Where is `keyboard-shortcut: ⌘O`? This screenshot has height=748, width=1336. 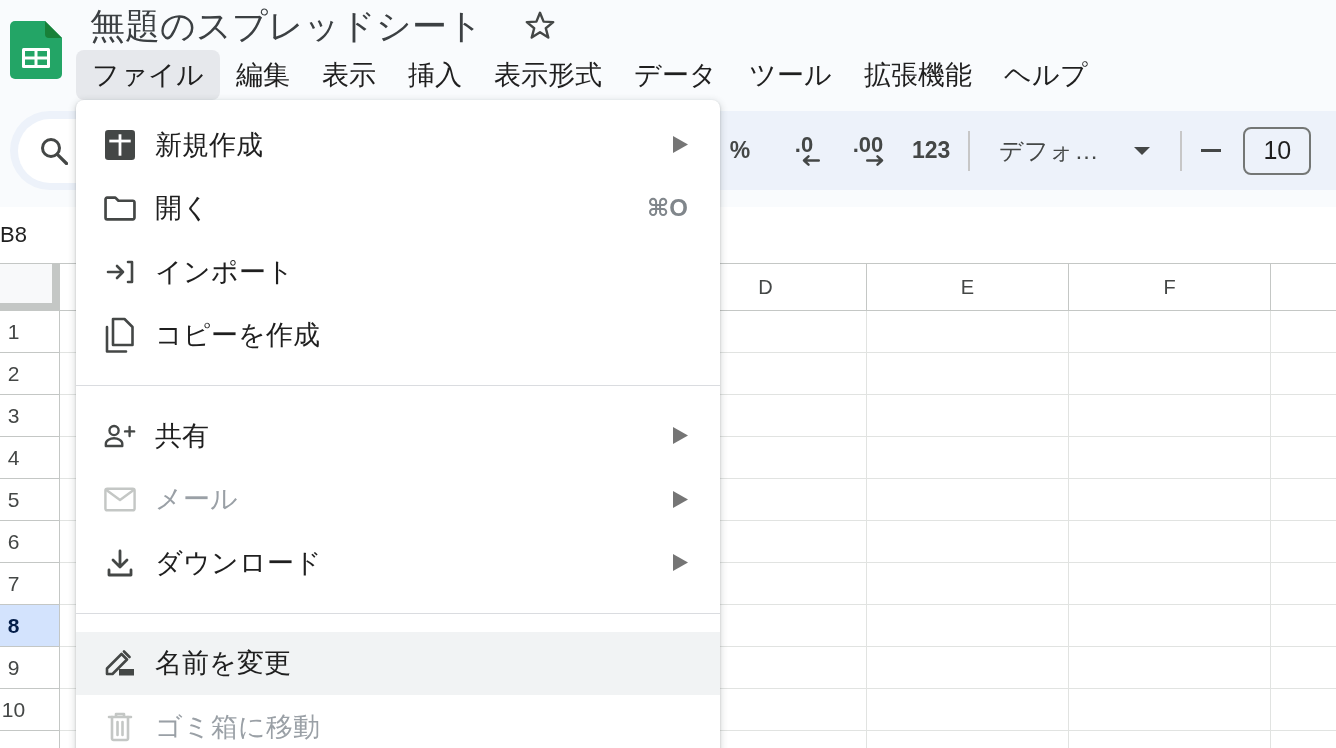 keyboard-shortcut: ⌘O is located at coordinates (667, 208).